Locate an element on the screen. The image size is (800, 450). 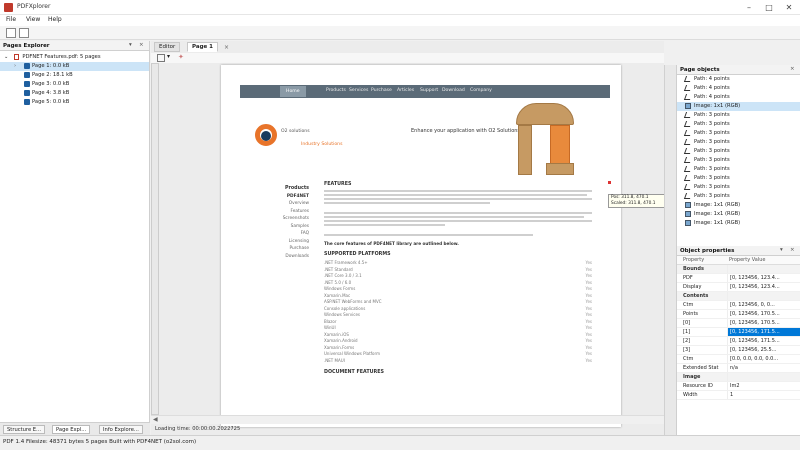
pointer-icon: ✦ is located at coordinates (181, 57).